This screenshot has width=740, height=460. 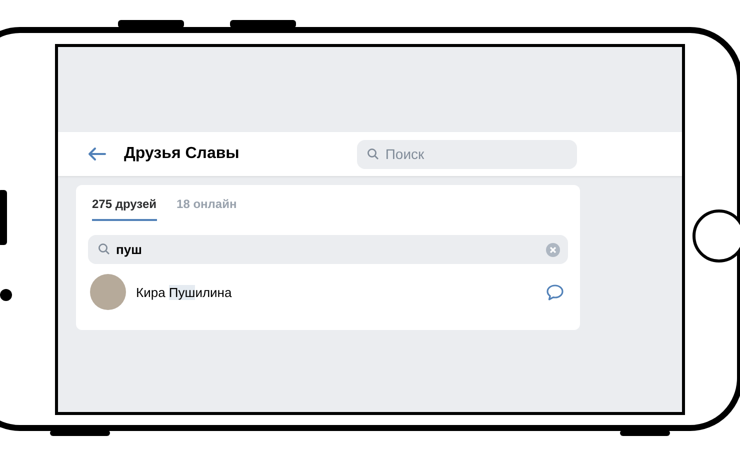 What do you see at coordinates (555, 292) in the screenshot?
I see `message-icon` at bounding box center [555, 292].